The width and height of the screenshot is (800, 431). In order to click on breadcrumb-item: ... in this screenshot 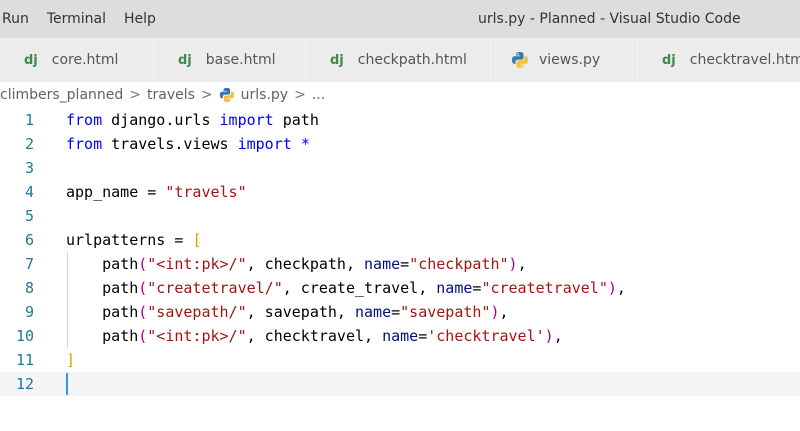, I will do `click(318, 95)`.